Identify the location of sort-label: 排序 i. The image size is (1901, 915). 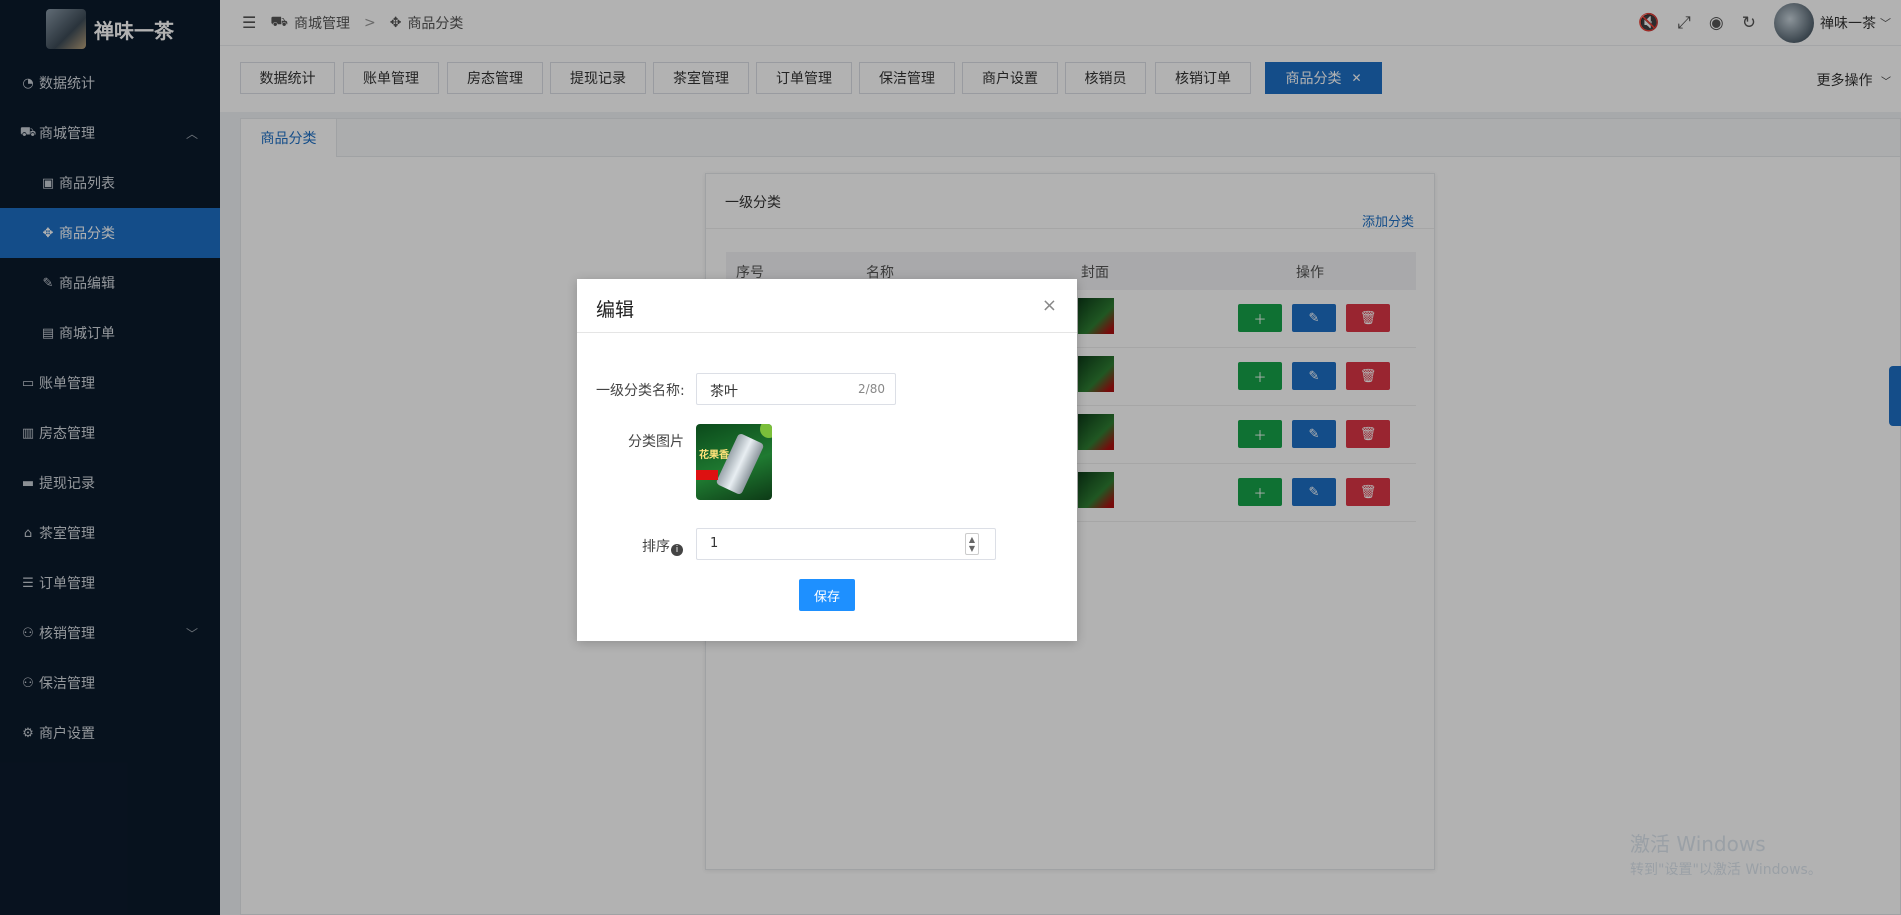
(662, 546).